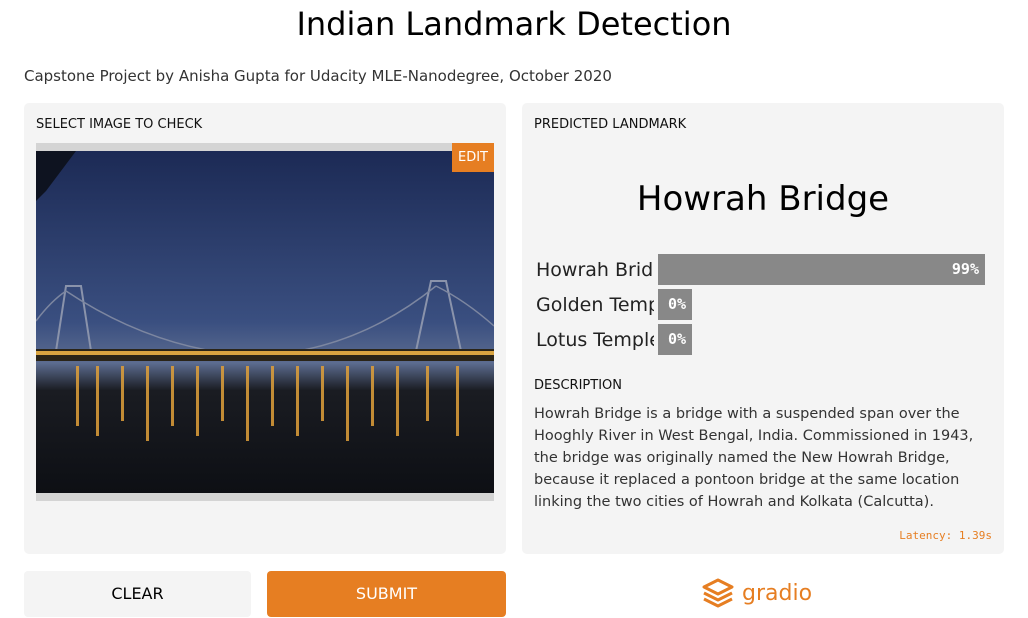 The width and height of the screenshot is (1028, 618). What do you see at coordinates (821, 269) in the screenshot?
I see `confidence-bar: 99%` at bounding box center [821, 269].